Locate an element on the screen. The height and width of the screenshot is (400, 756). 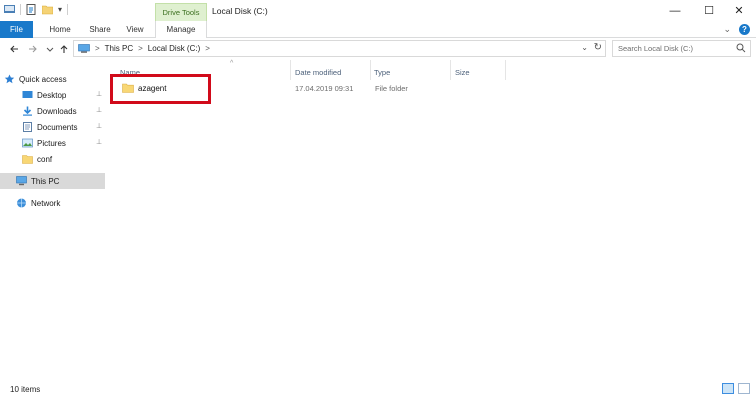
search-box is located at coordinates (681, 48).